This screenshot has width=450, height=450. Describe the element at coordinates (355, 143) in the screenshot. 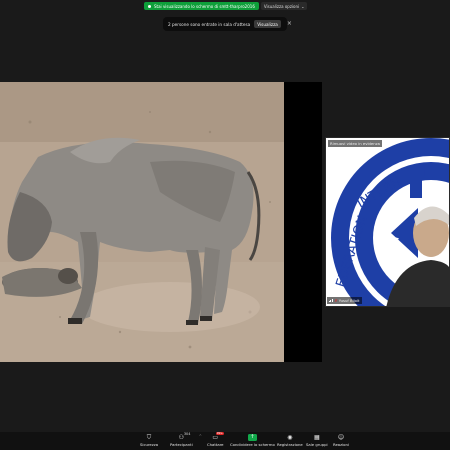

I see `remove-spotlight-label: Rimuovi video in evidenza` at that location.